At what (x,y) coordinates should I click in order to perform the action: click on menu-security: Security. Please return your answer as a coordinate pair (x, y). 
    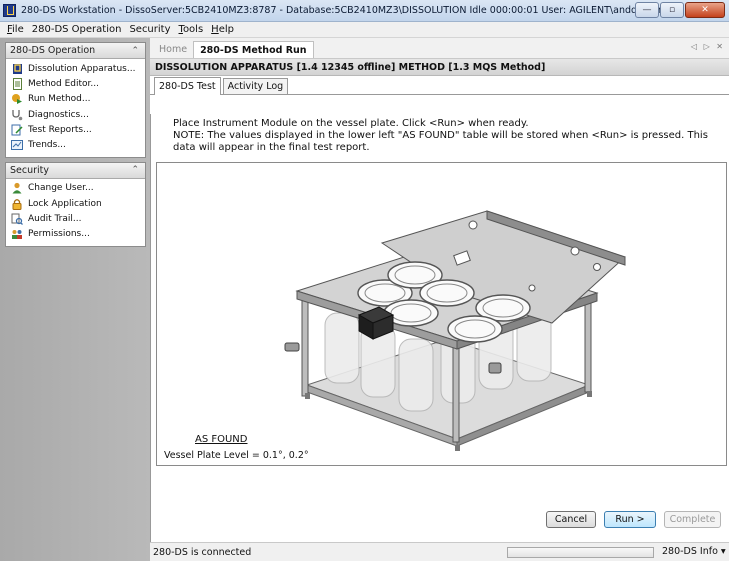
    Looking at the image, I should click on (149, 29).